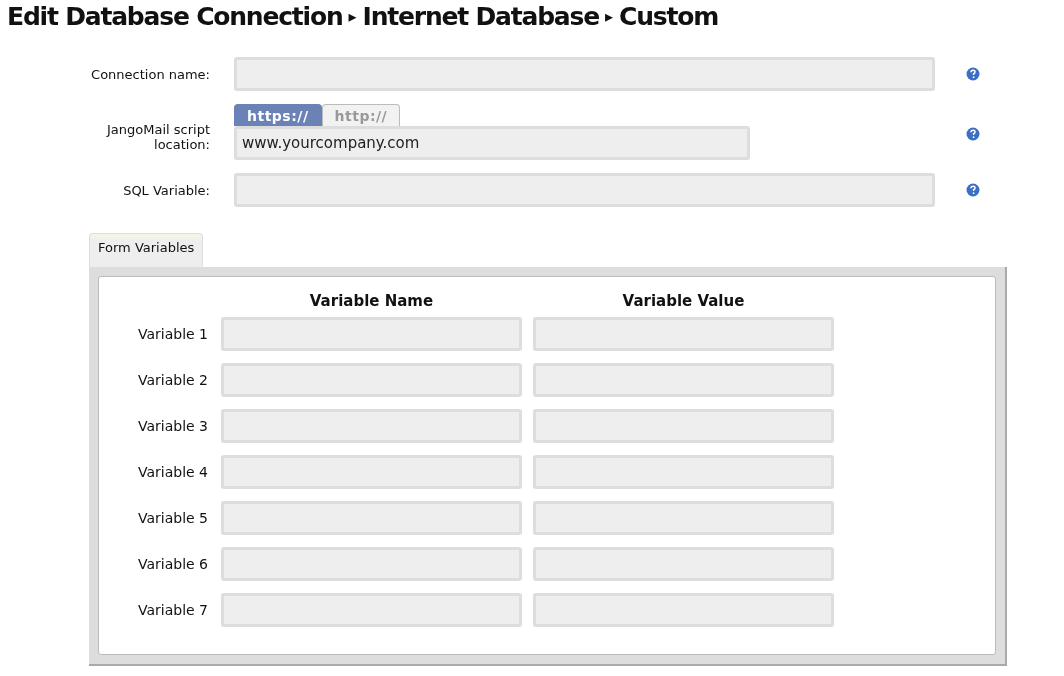  What do you see at coordinates (172, 518) in the screenshot?
I see `variable-label: Variable 5` at bounding box center [172, 518].